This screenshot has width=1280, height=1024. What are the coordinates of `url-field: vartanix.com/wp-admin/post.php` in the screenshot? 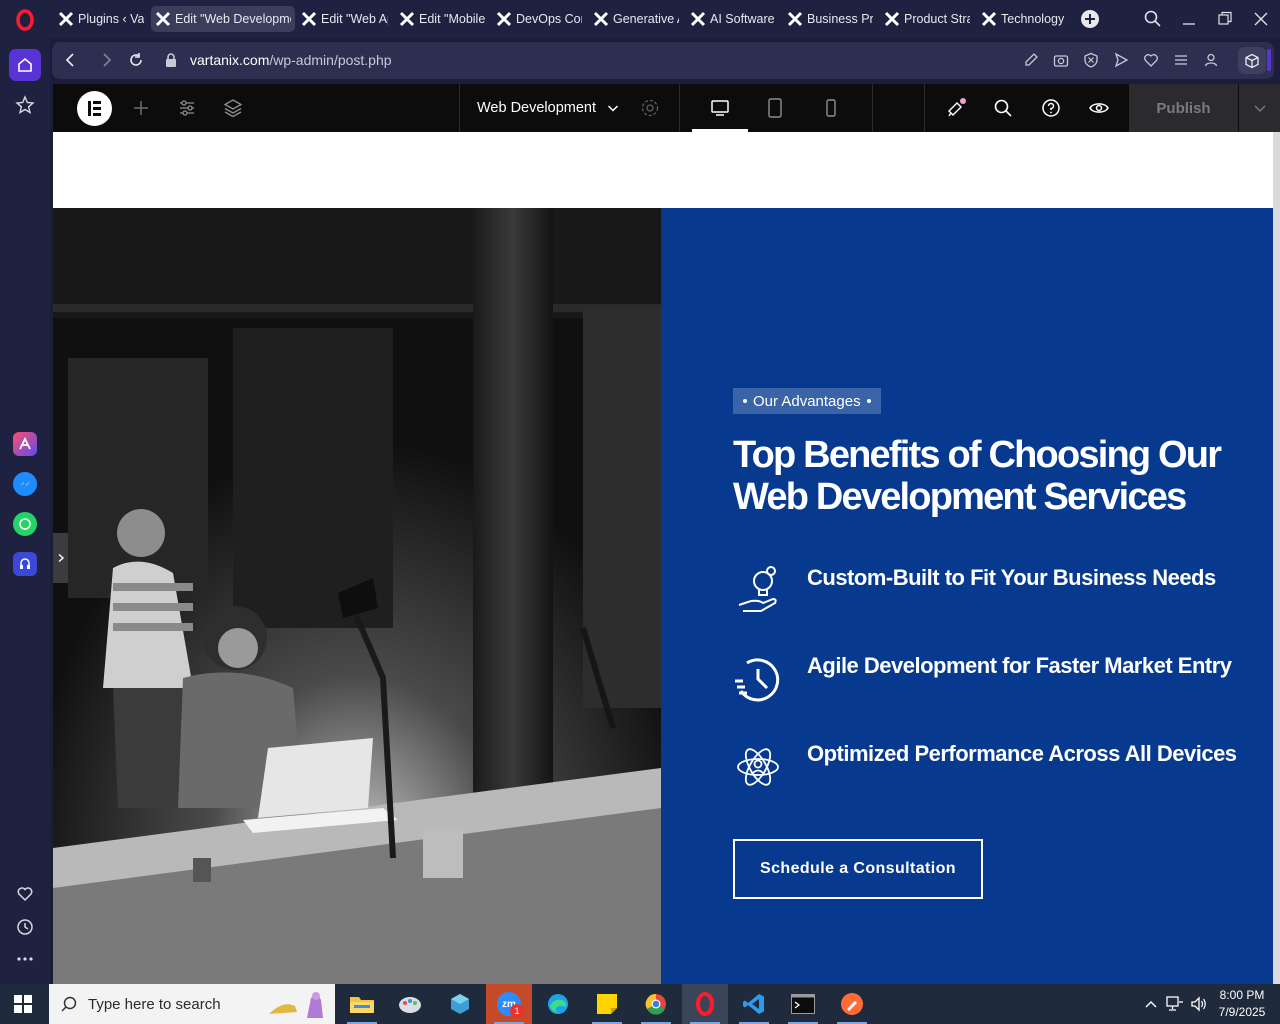 It's located at (291, 60).